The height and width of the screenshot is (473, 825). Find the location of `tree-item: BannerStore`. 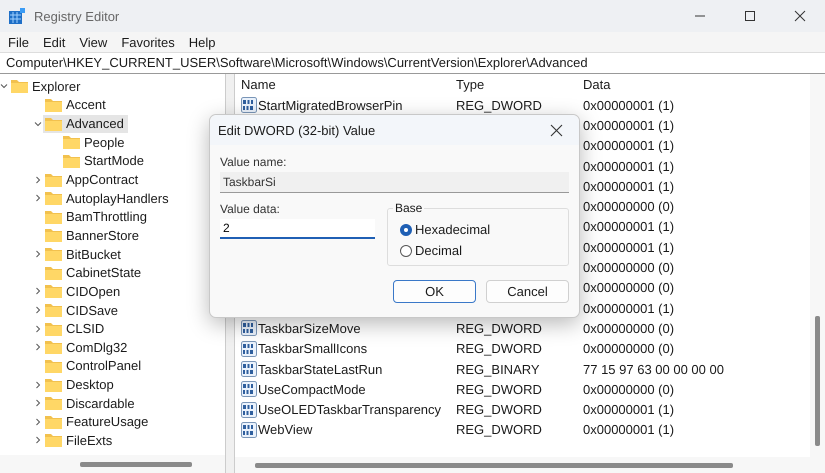

tree-item: BannerStore is located at coordinates (93, 235).